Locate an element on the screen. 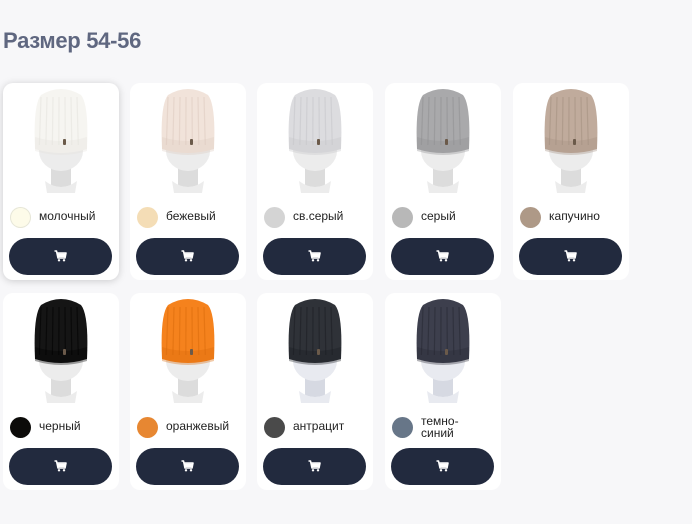  product-card: антрацит is located at coordinates (315, 391).